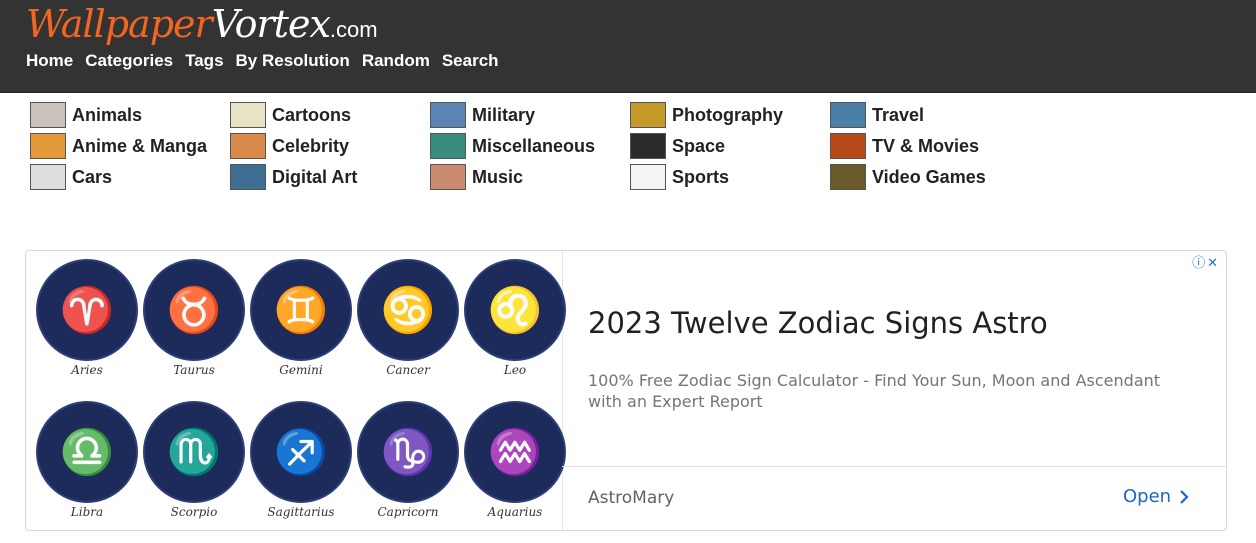  Describe the element at coordinates (271, 24) in the screenshot. I see `logo-vortex: Vortex` at that location.